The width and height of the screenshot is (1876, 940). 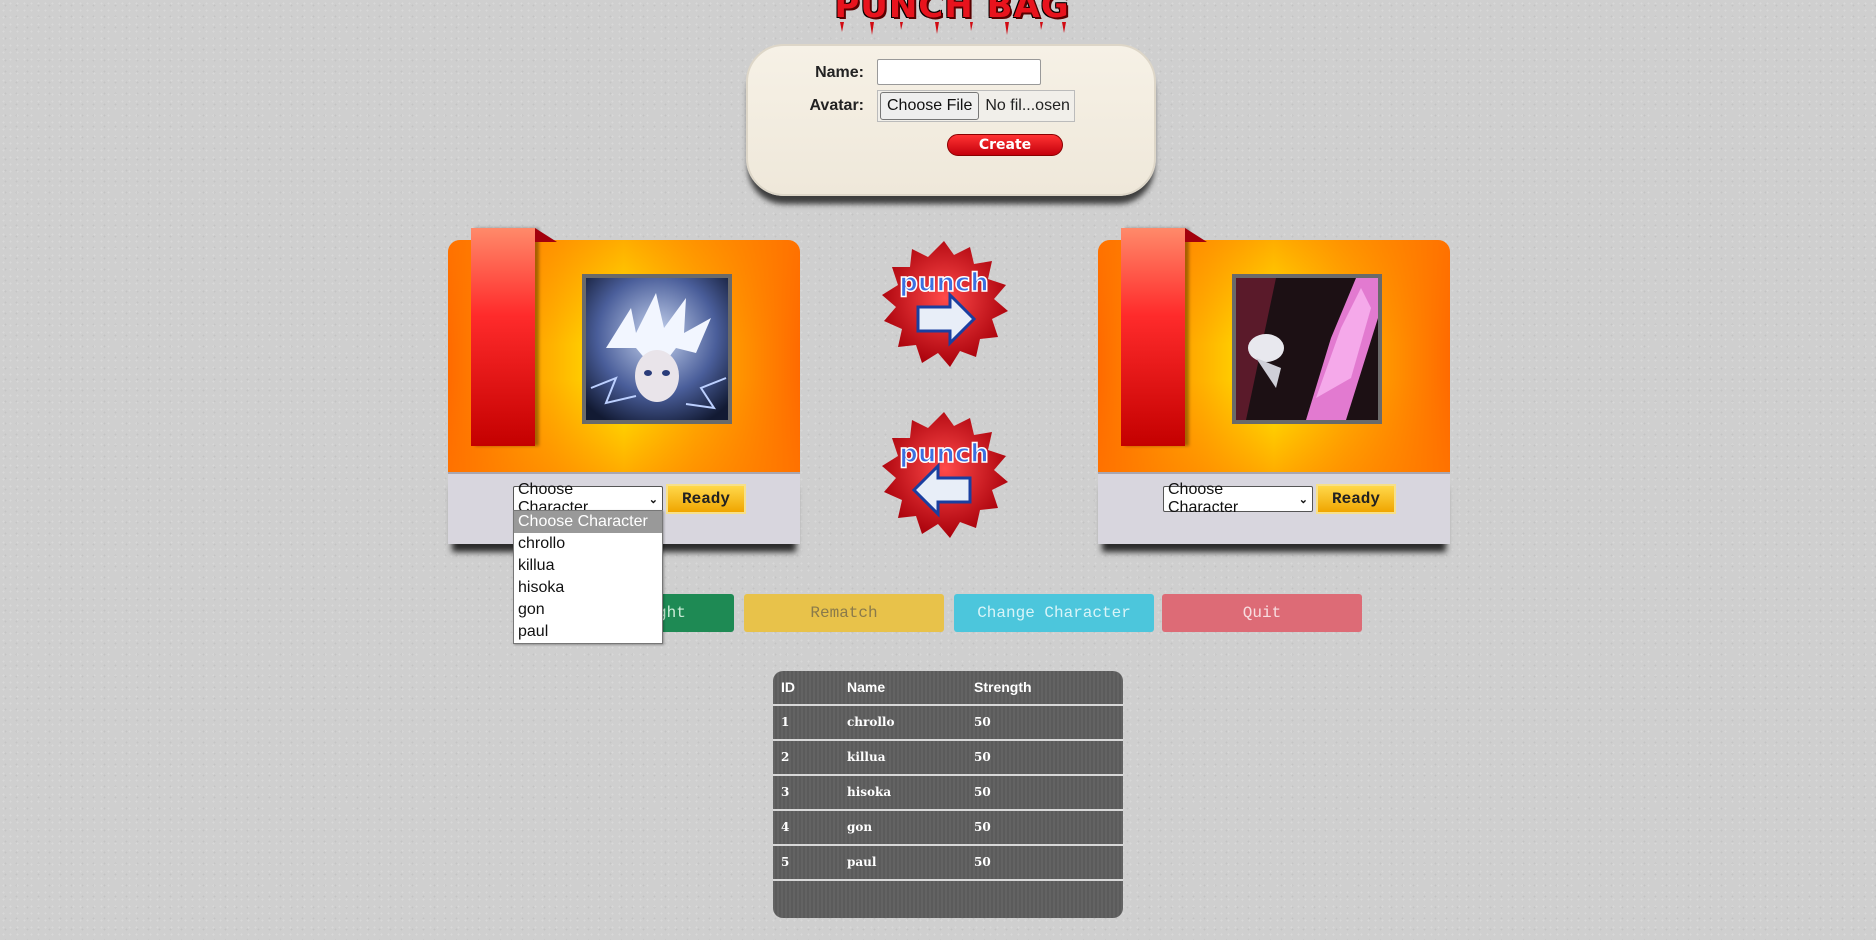 What do you see at coordinates (588, 522) in the screenshot?
I see `dropdown-option: Choose Character` at bounding box center [588, 522].